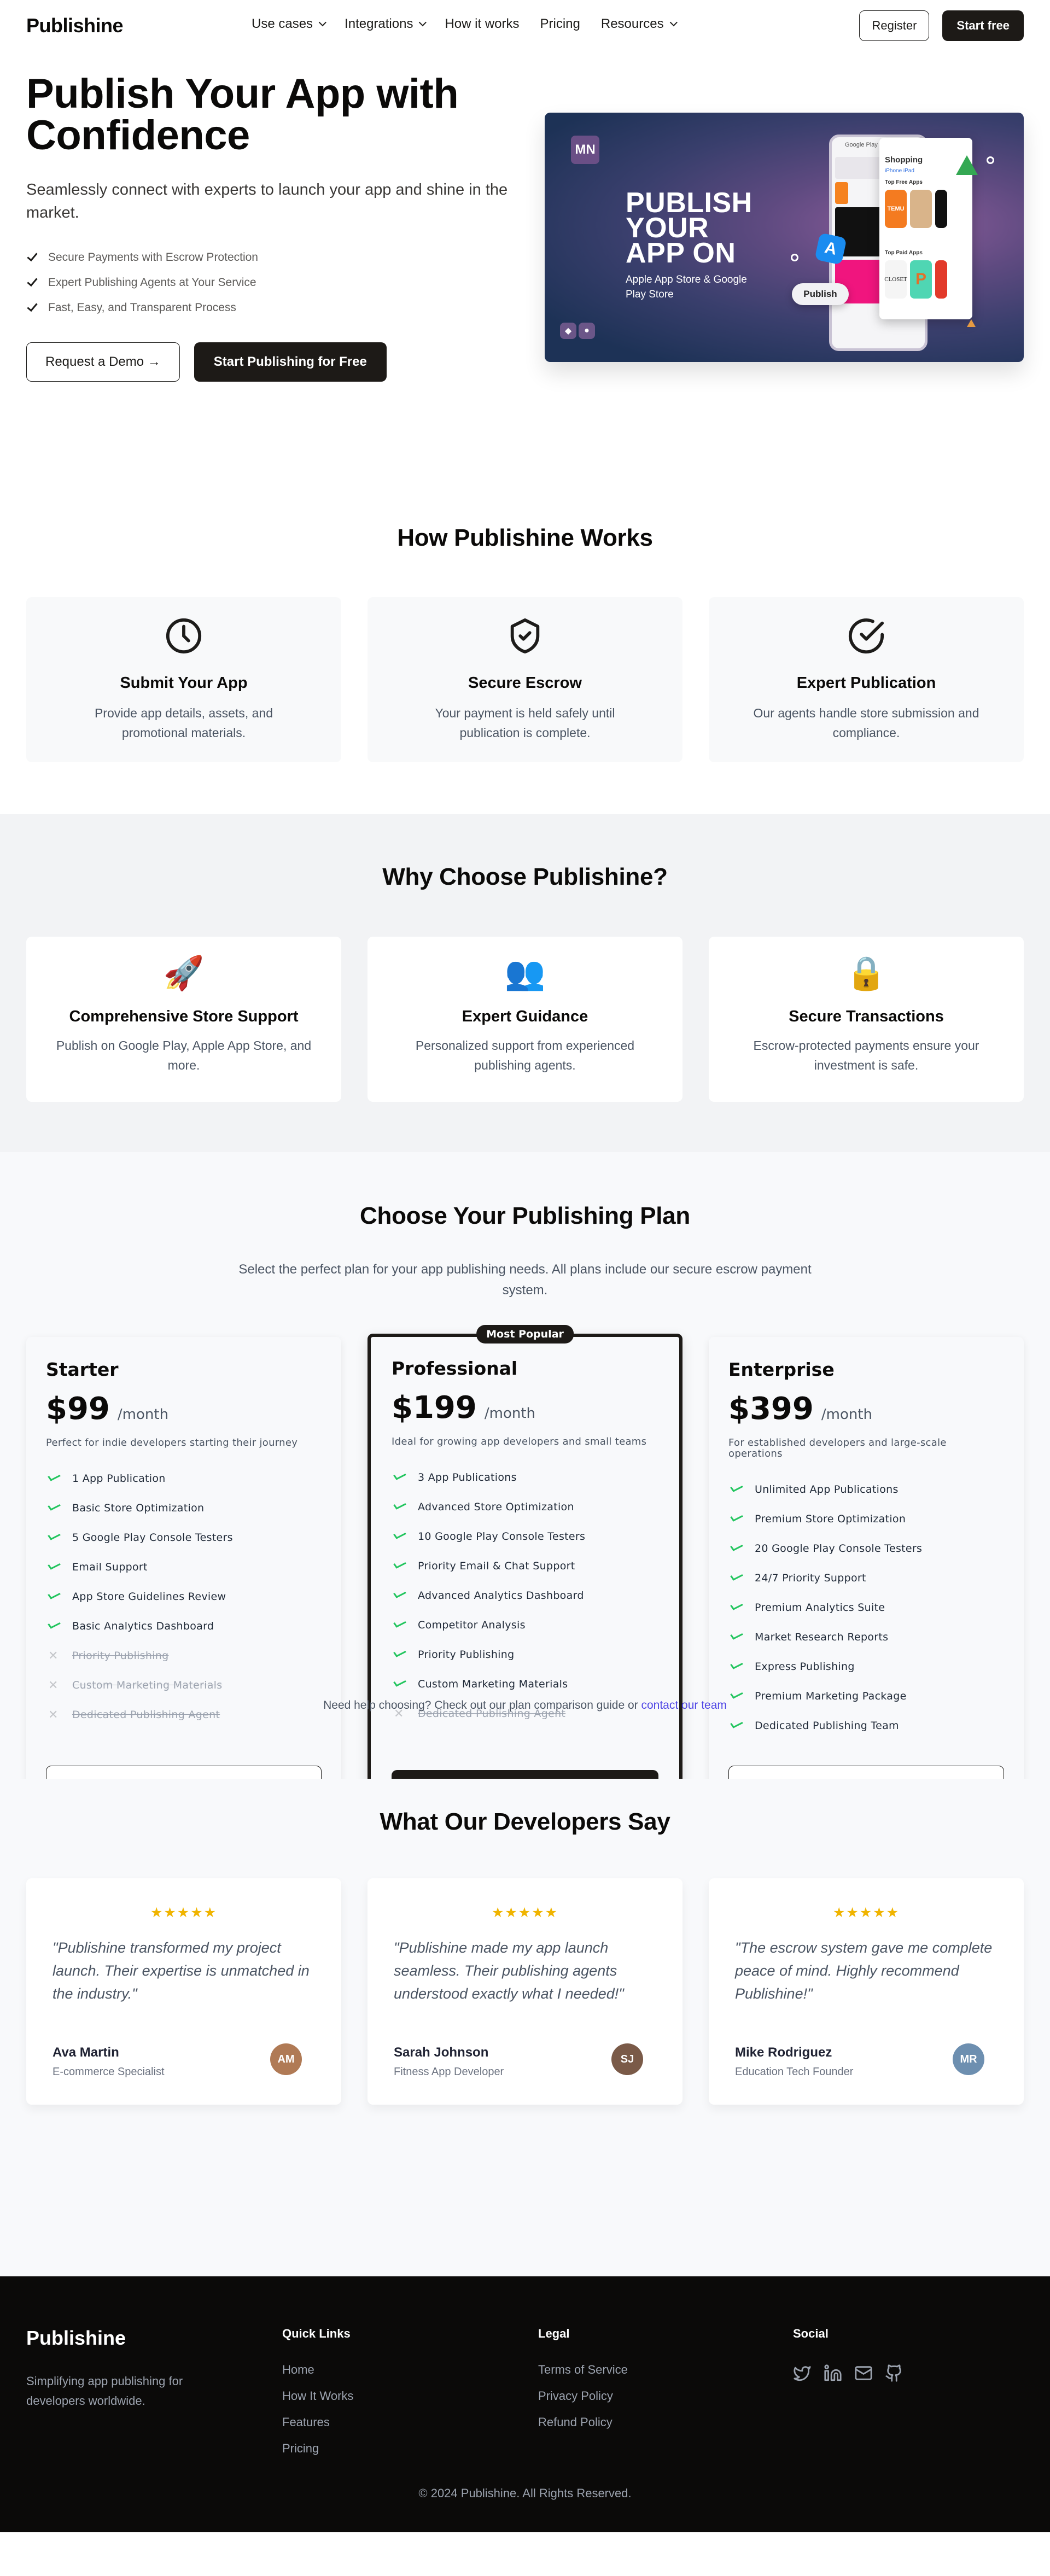 This screenshot has width=1050, height=2576. What do you see at coordinates (317, 2376) in the screenshot?
I see `footer-link-home: Home` at bounding box center [317, 2376].